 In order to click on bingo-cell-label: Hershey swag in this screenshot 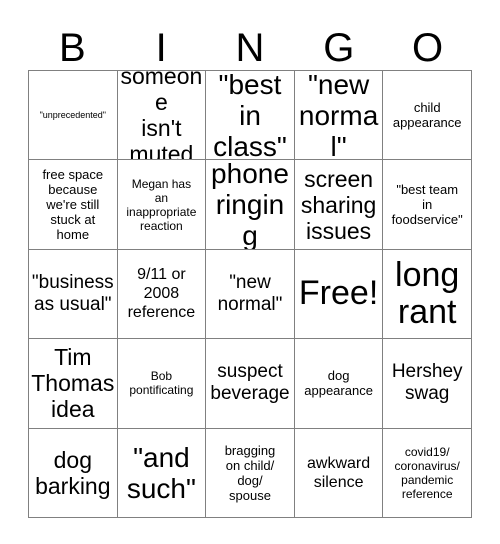, I will do `click(427, 383)`.